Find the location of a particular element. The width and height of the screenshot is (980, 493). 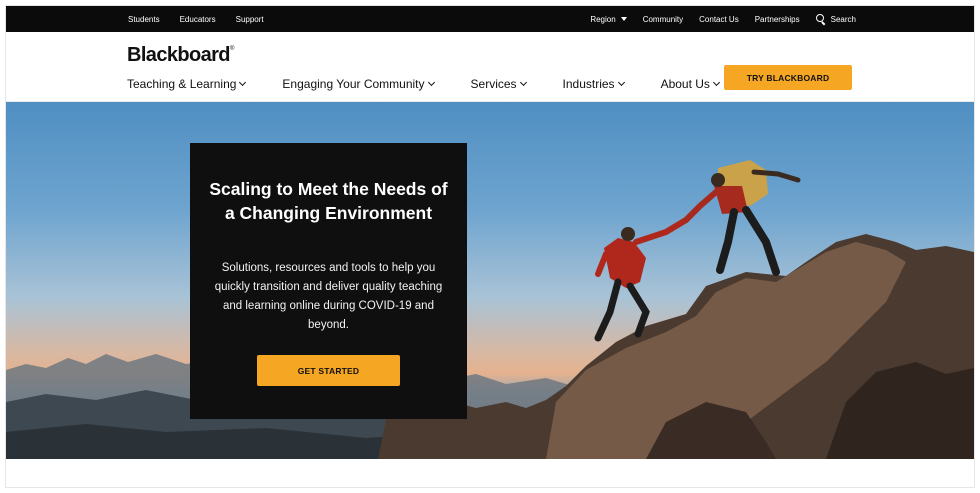

nav-item-engaging-community: Engaging Your Community is located at coordinates (358, 84).